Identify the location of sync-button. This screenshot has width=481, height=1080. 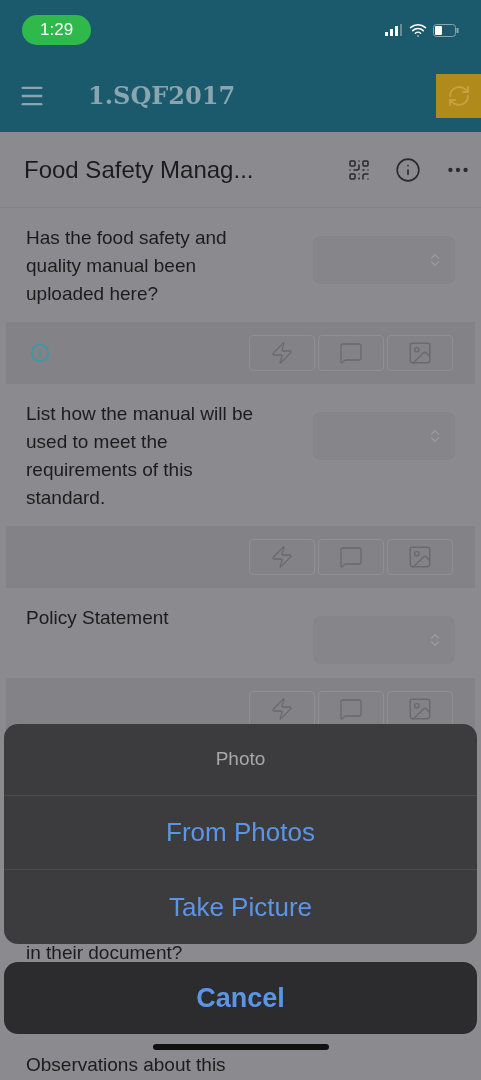
(458, 96).